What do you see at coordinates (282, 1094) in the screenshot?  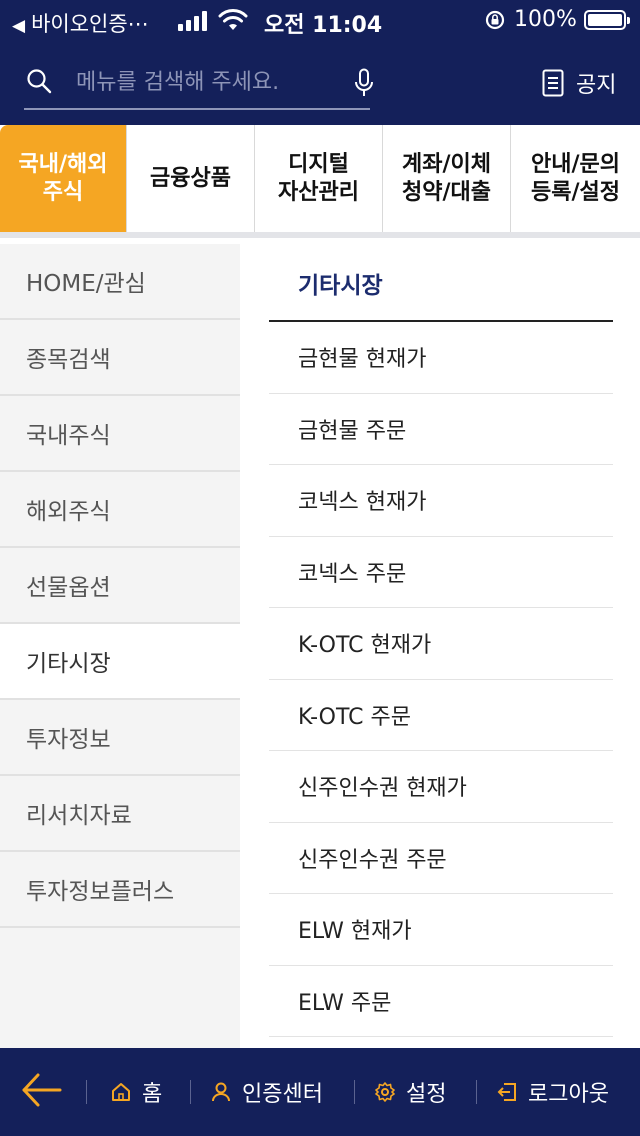 I see `auth-center-label: 인증센터` at bounding box center [282, 1094].